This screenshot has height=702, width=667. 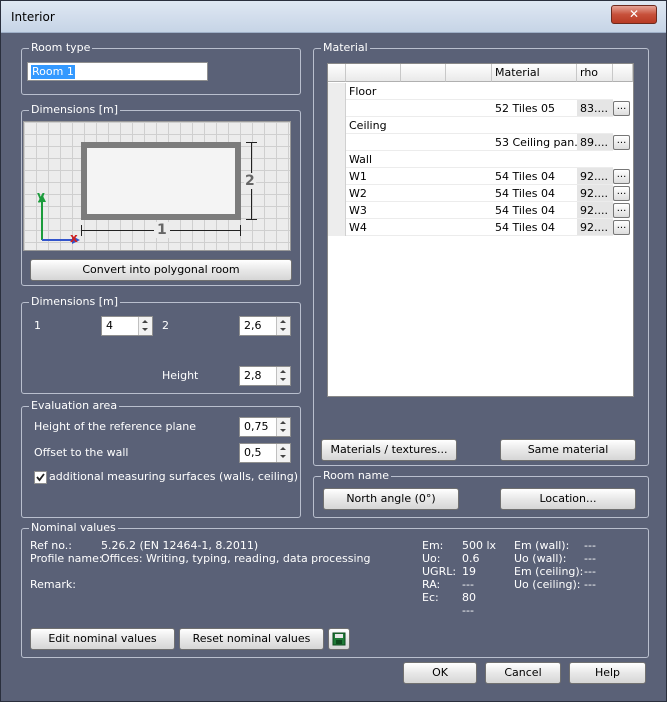 I want to click on dim-1-label: 1, so click(x=162, y=230).